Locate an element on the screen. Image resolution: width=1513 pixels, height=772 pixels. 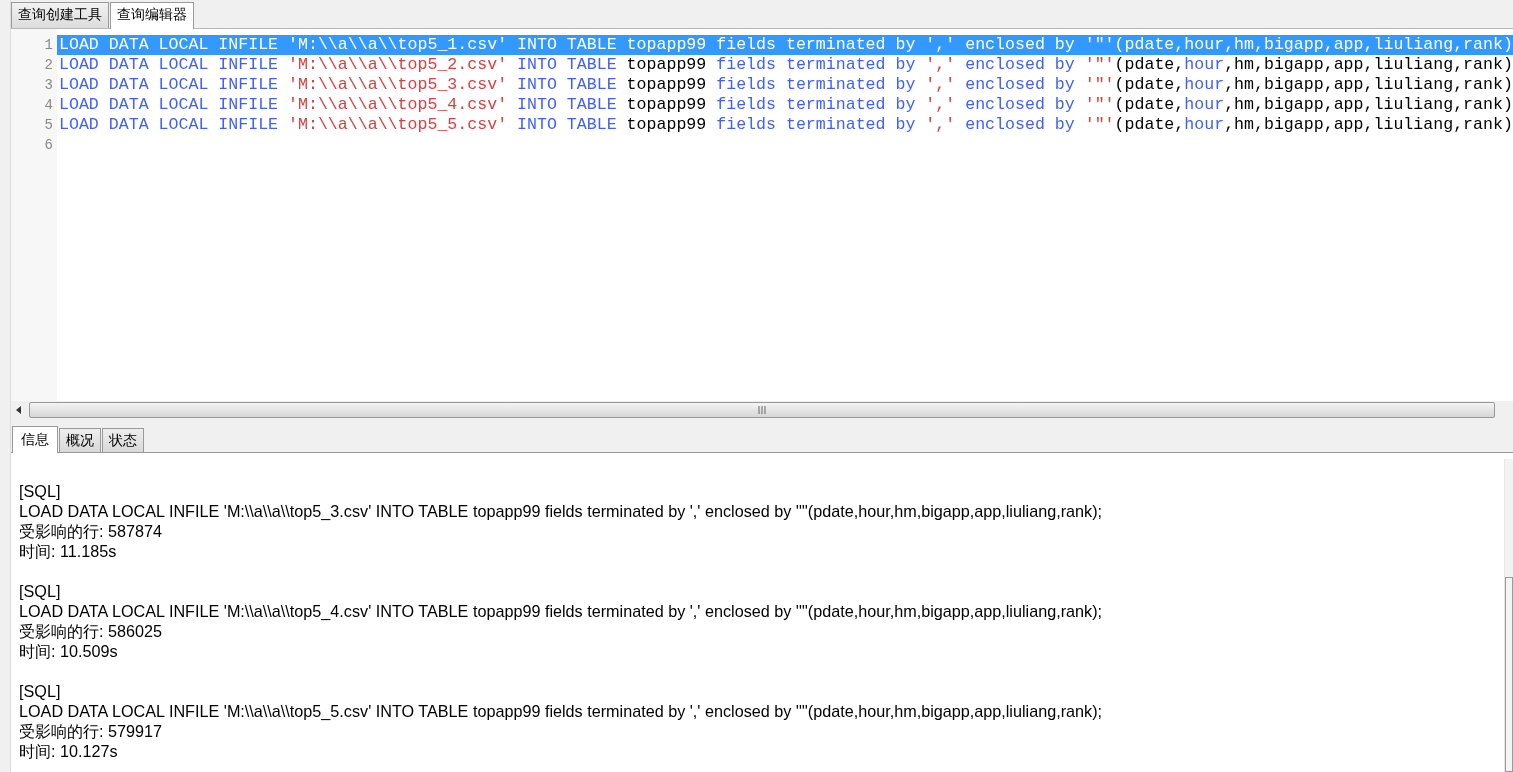
line-number: 3 is located at coordinates (48, 85).